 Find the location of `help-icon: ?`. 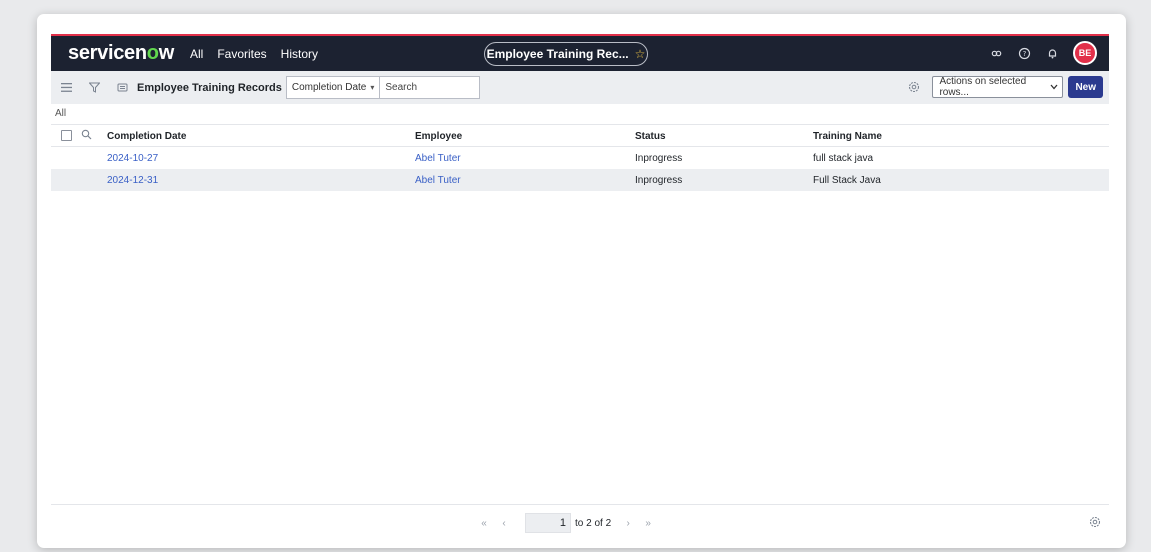

help-icon: ? is located at coordinates (1024, 53).